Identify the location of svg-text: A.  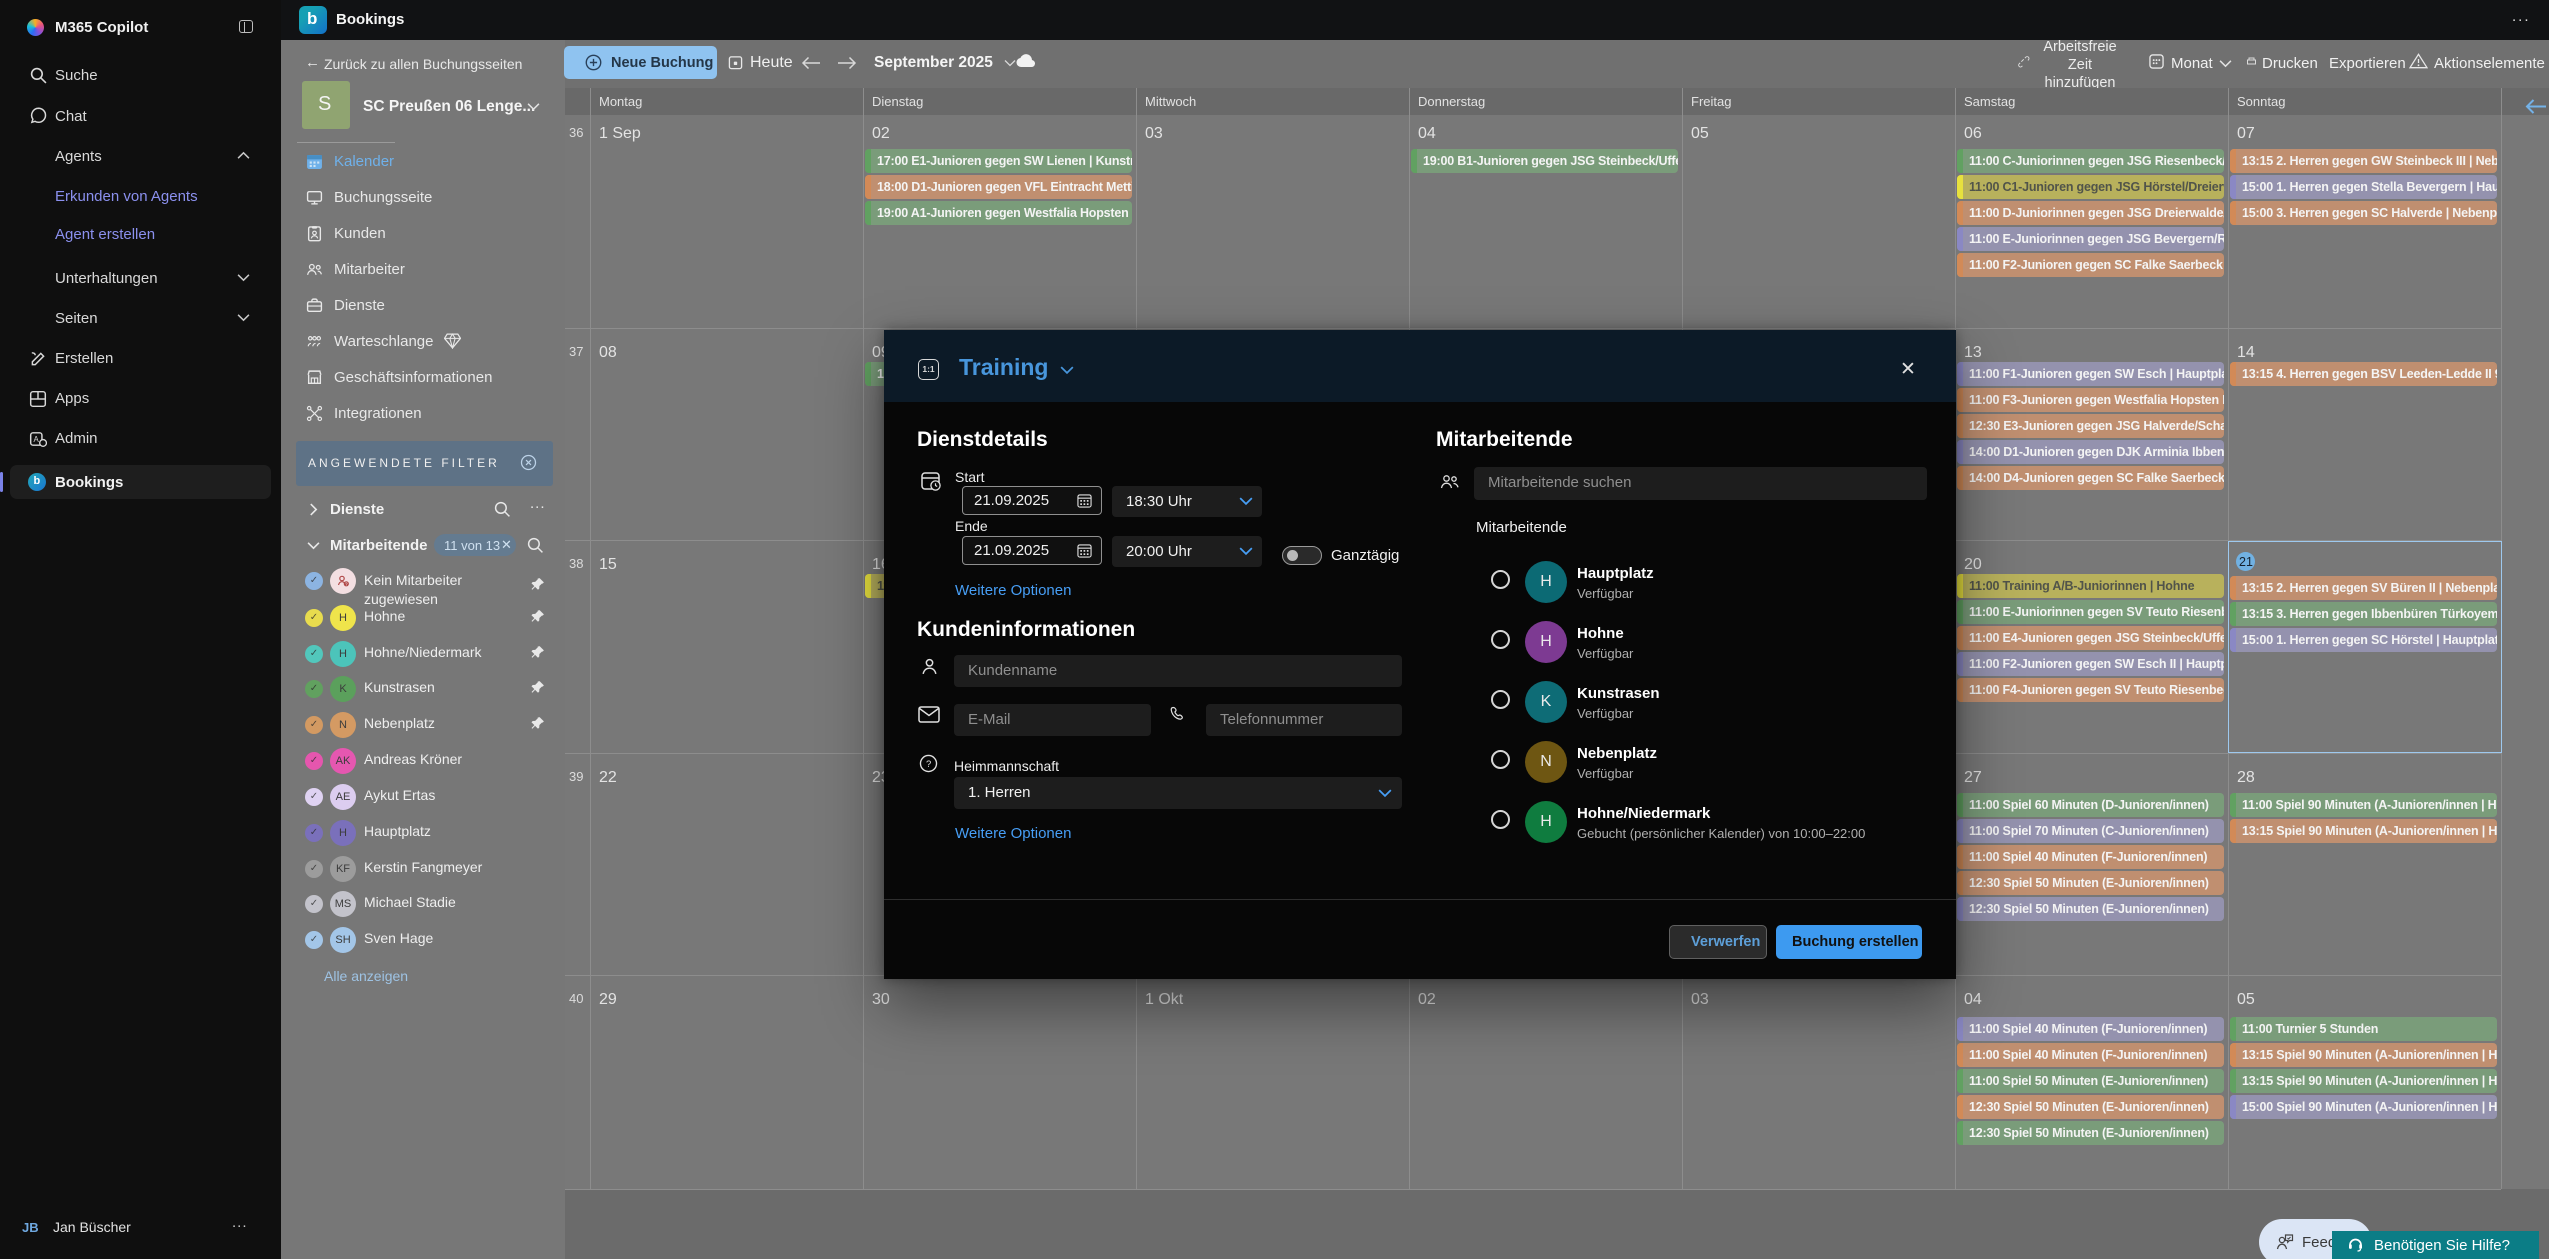
(37, 439).